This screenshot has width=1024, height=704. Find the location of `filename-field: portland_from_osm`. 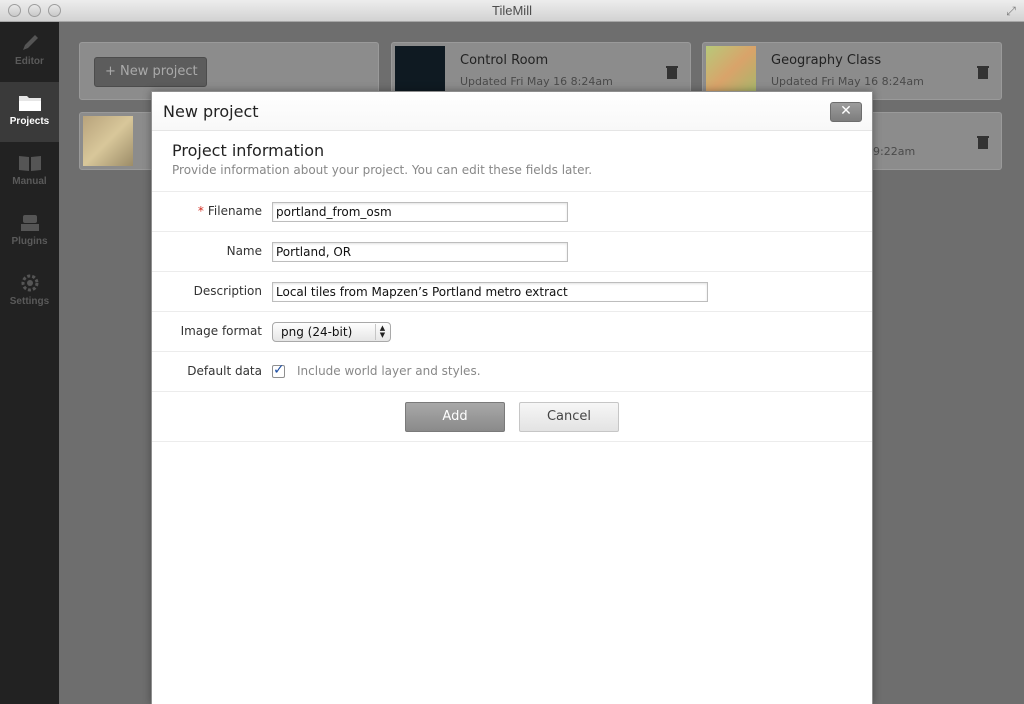

filename-field: portland_from_osm is located at coordinates (420, 212).